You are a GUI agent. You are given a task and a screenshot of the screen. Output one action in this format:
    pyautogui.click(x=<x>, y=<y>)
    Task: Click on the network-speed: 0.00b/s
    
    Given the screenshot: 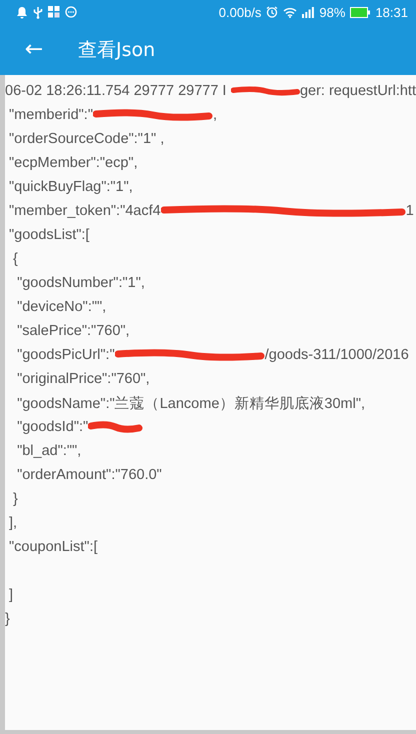 What is the action you would take?
    pyautogui.click(x=240, y=12)
    